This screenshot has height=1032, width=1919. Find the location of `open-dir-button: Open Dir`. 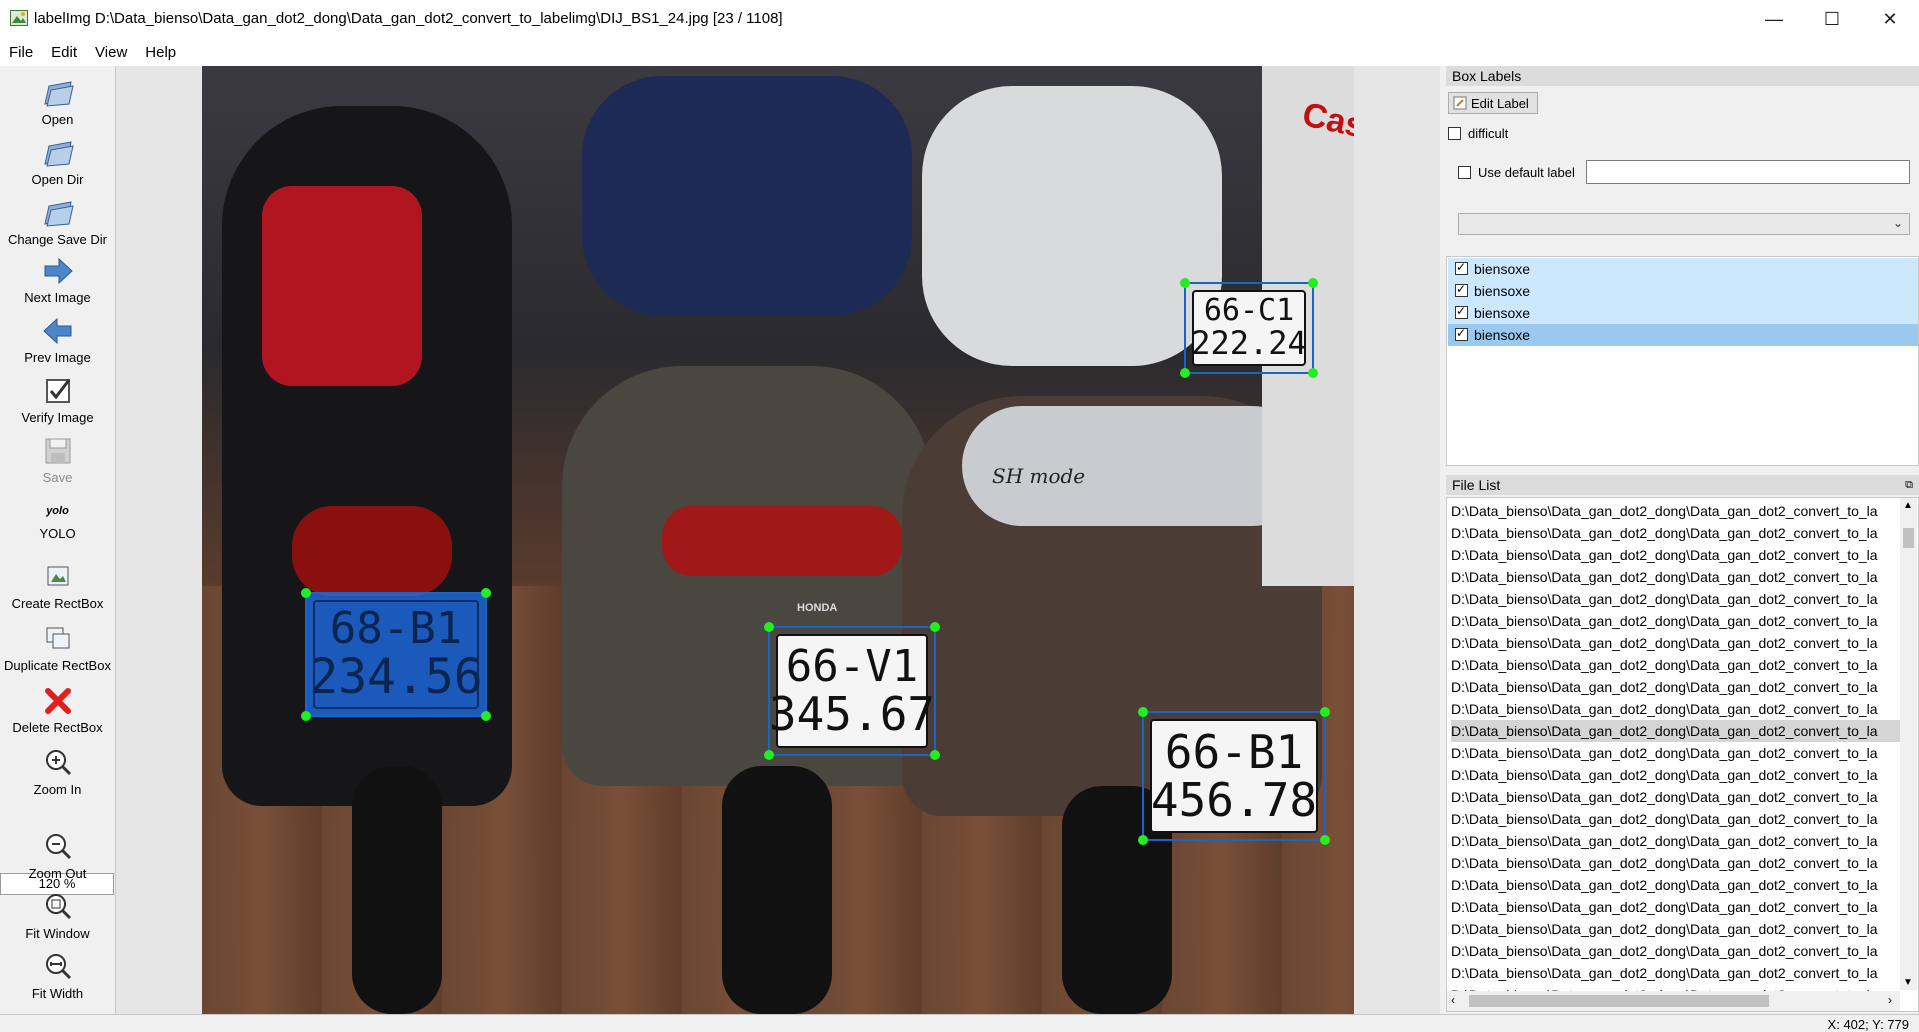

open-dir-button: Open Dir is located at coordinates (57, 161).